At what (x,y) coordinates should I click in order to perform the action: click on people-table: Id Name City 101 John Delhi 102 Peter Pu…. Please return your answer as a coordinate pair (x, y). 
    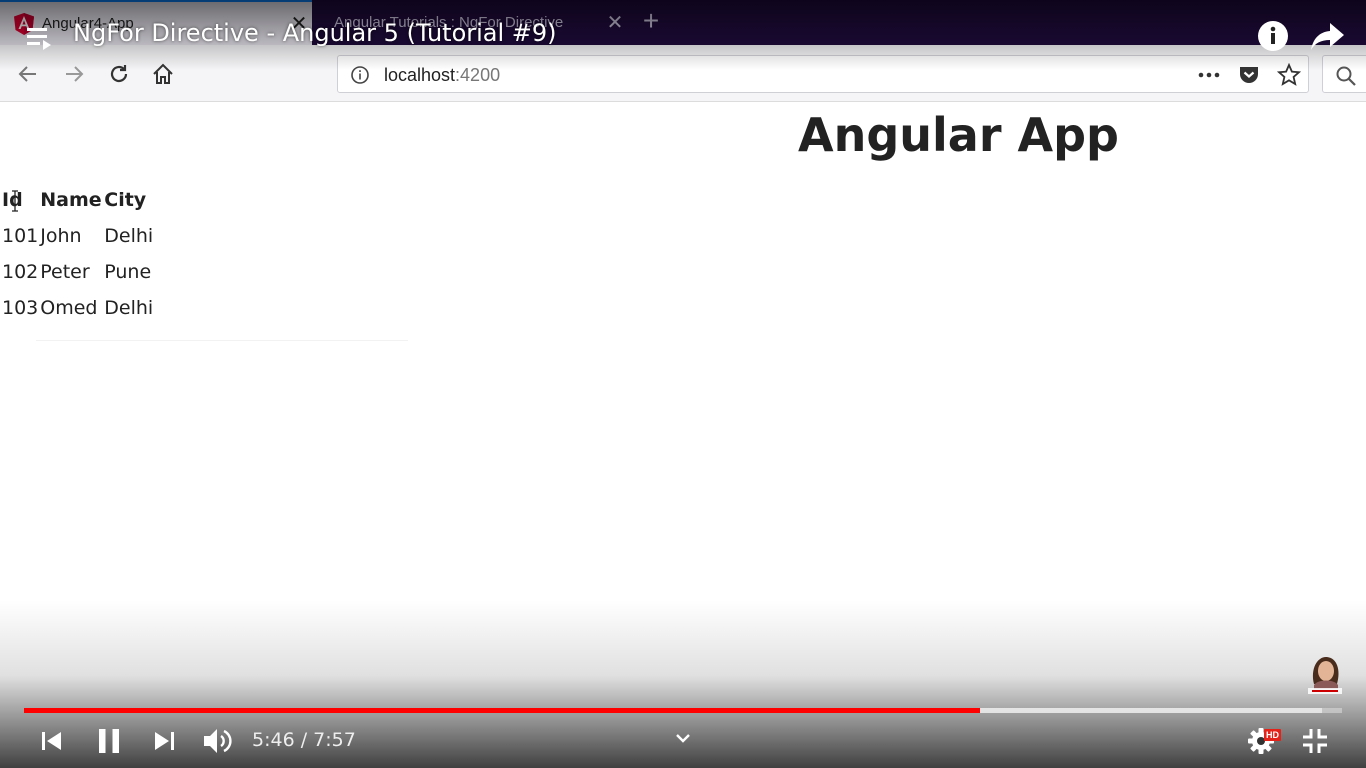
    Looking at the image, I should click on (83, 254).